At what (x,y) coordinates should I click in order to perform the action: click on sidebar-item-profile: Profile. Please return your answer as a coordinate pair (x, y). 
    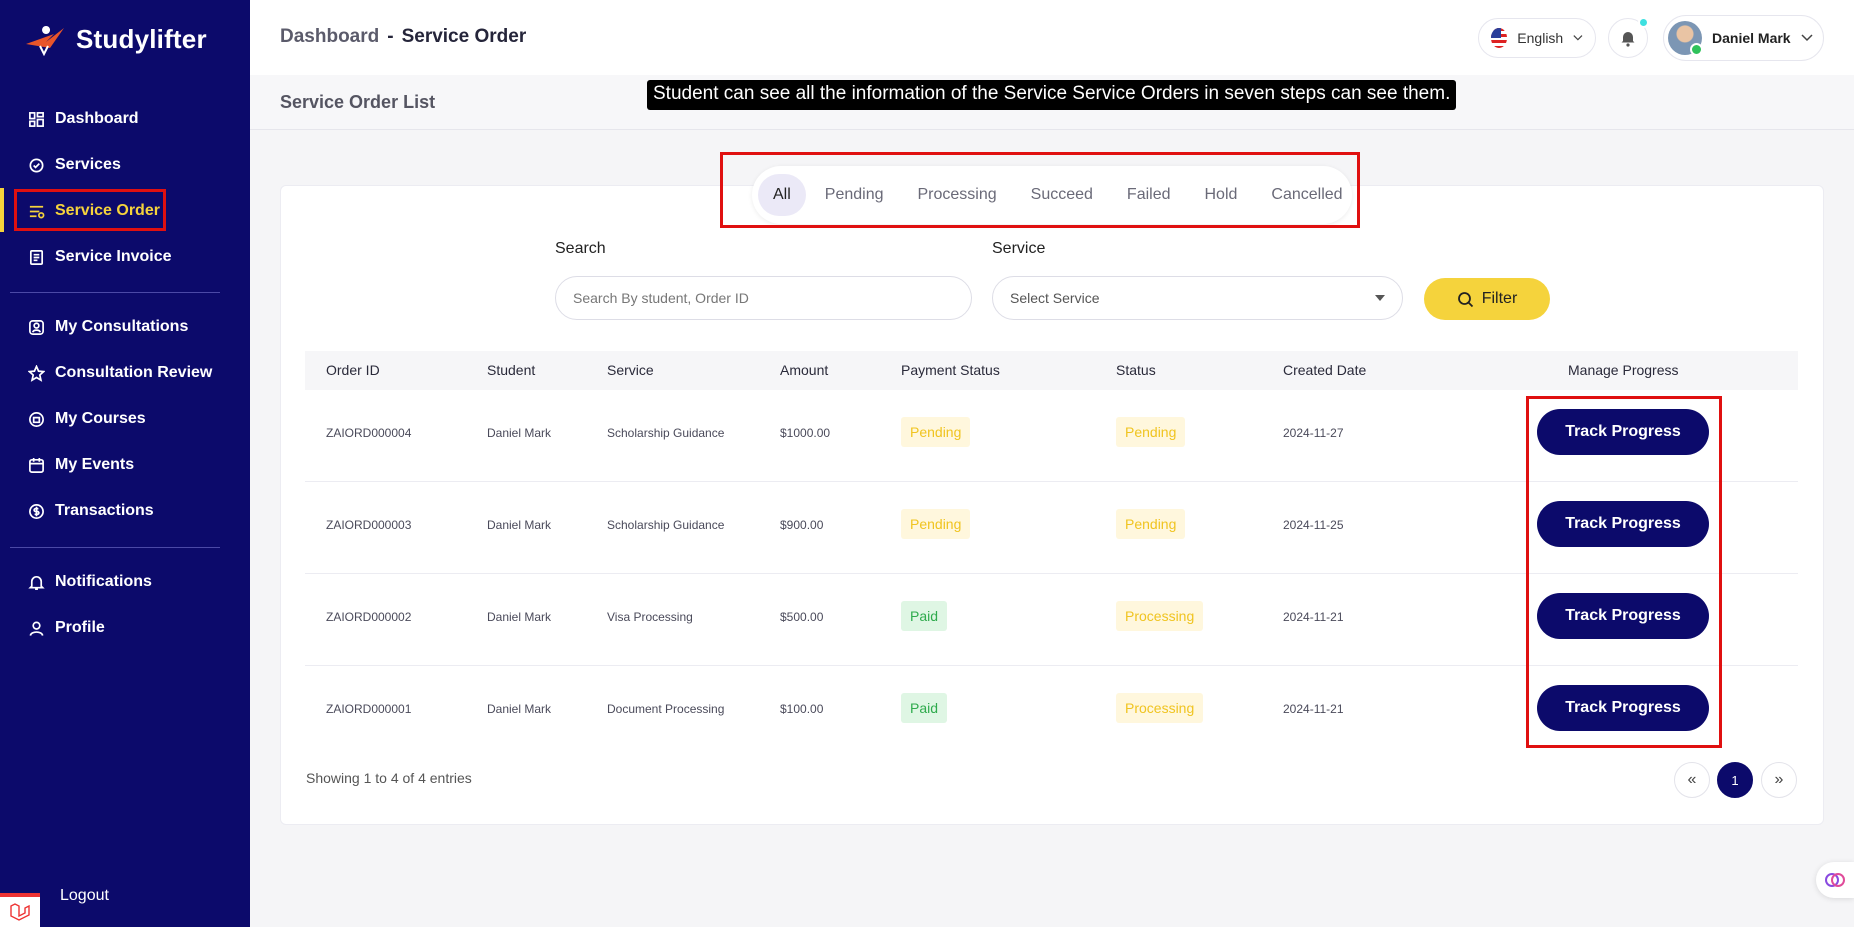
    Looking at the image, I should click on (66, 628).